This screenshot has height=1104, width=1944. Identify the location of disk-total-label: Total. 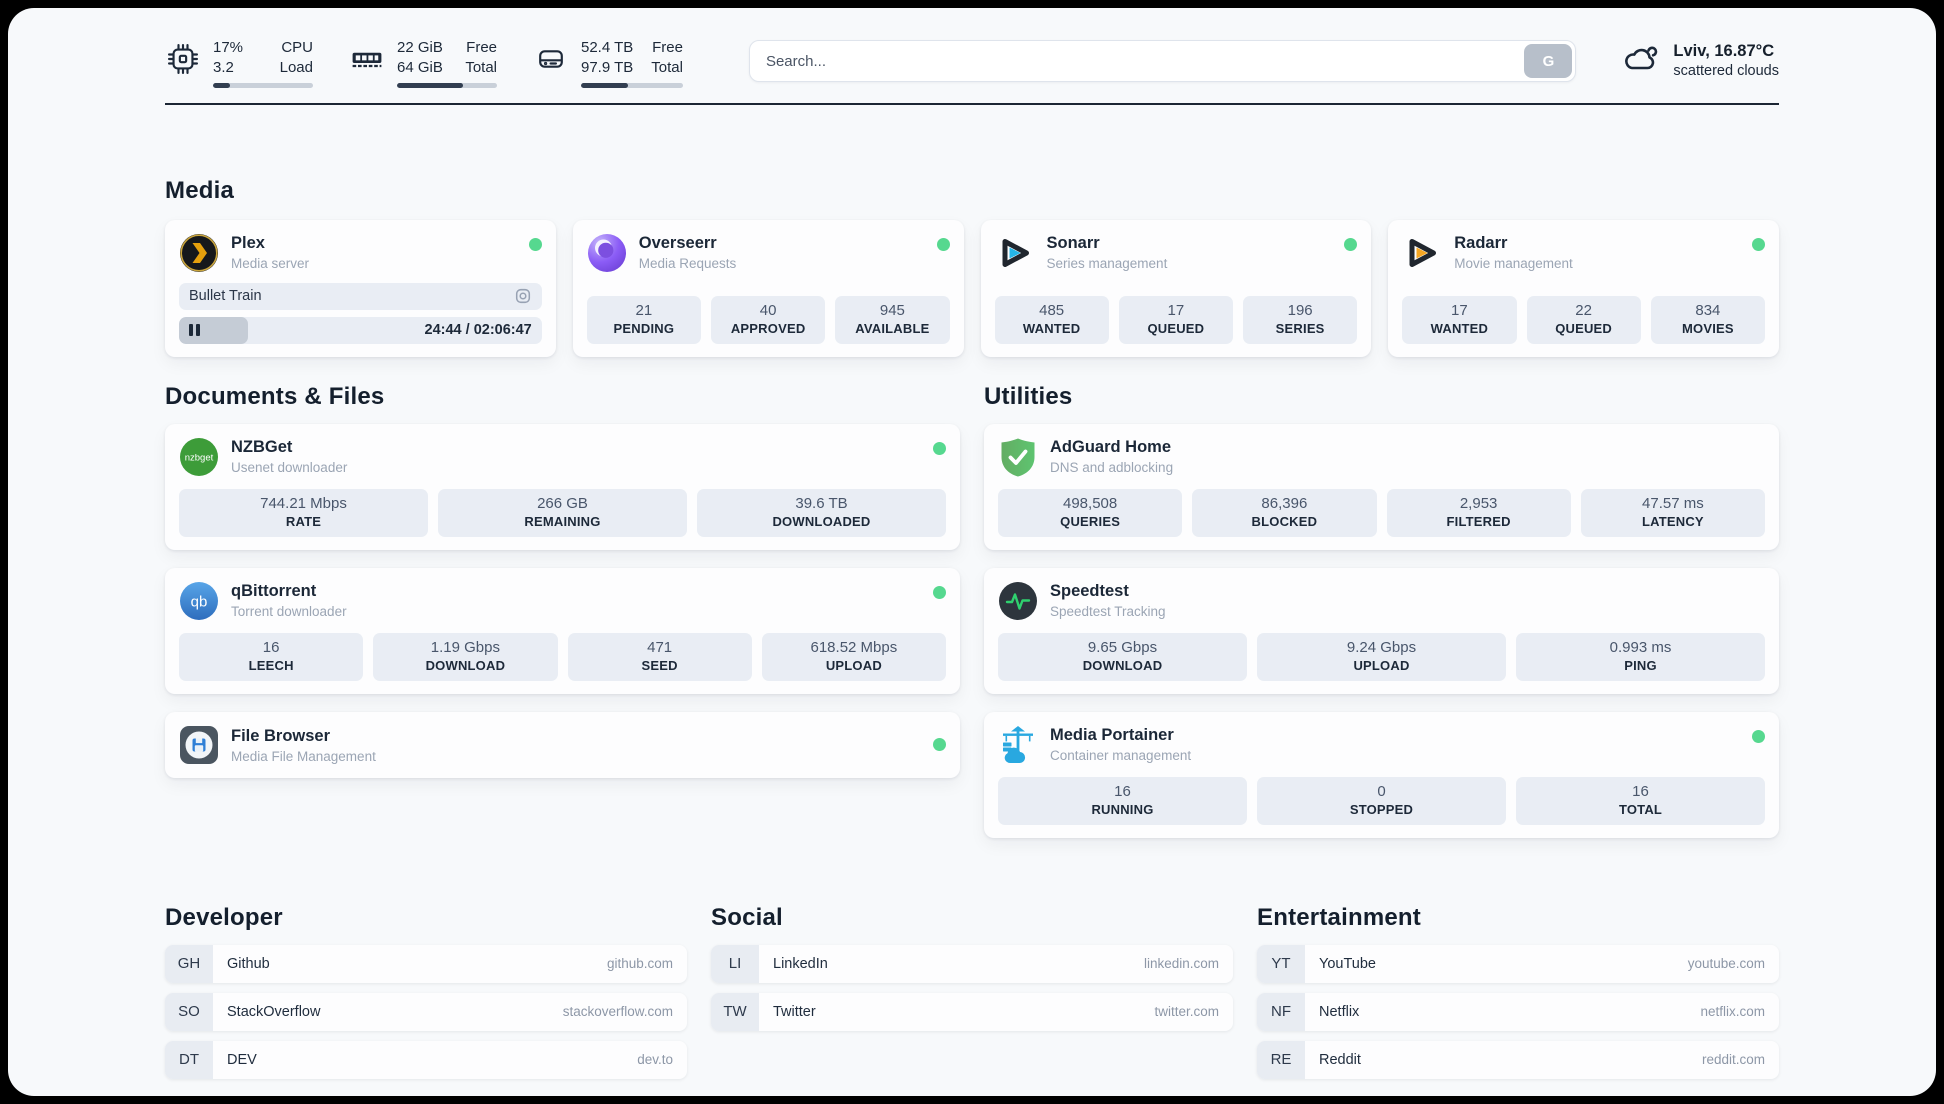
(667, 67).